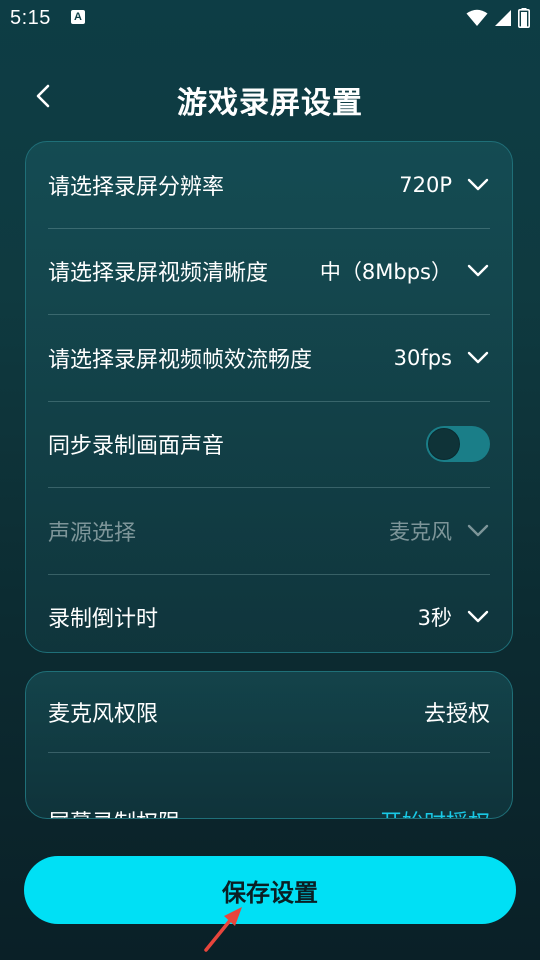 The image size is (540, 960). Describe the element at coordinates (444, 444) in the screenshot. I see `toggle-knob` at that location.